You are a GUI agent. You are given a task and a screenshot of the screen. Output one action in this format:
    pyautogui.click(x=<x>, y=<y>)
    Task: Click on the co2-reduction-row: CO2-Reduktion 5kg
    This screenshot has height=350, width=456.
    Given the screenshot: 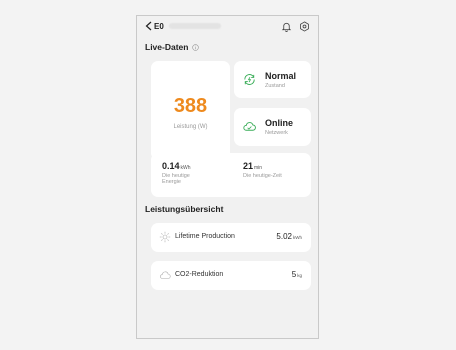 What is the action you would take?
    pyautogui.click(x=231, y=275)
    